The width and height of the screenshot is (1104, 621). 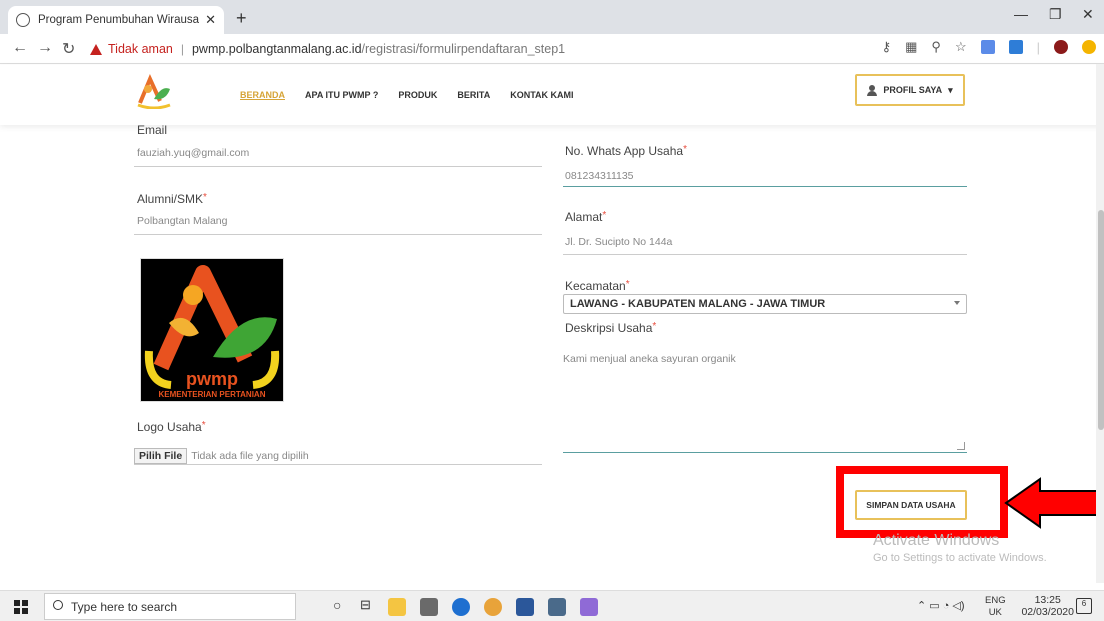 I want to click on clock-date: 02/03/2020, so click(x=1047, y=612).